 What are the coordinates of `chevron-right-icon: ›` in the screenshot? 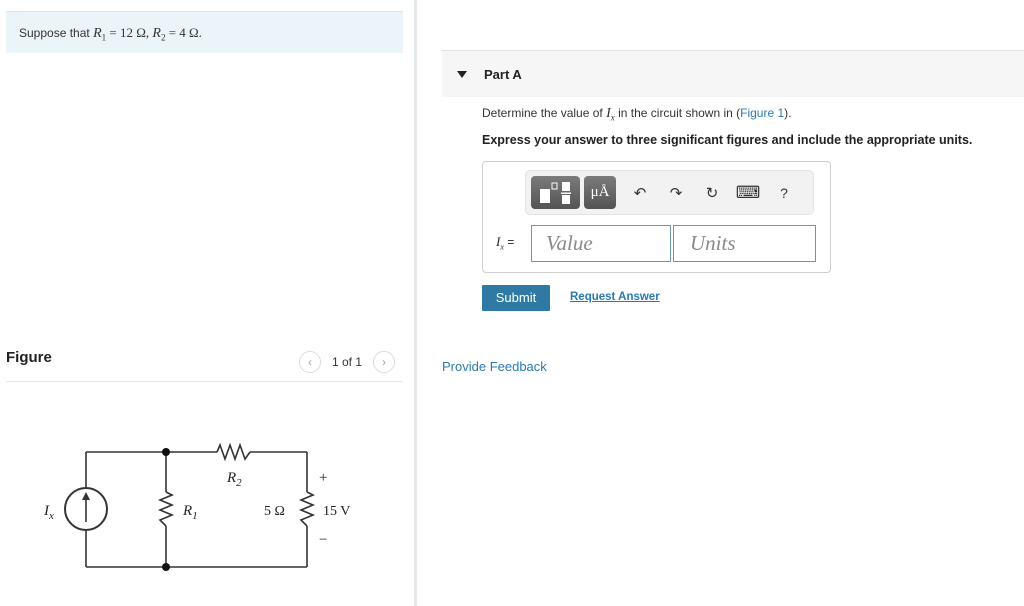 It's located at (384, 362).